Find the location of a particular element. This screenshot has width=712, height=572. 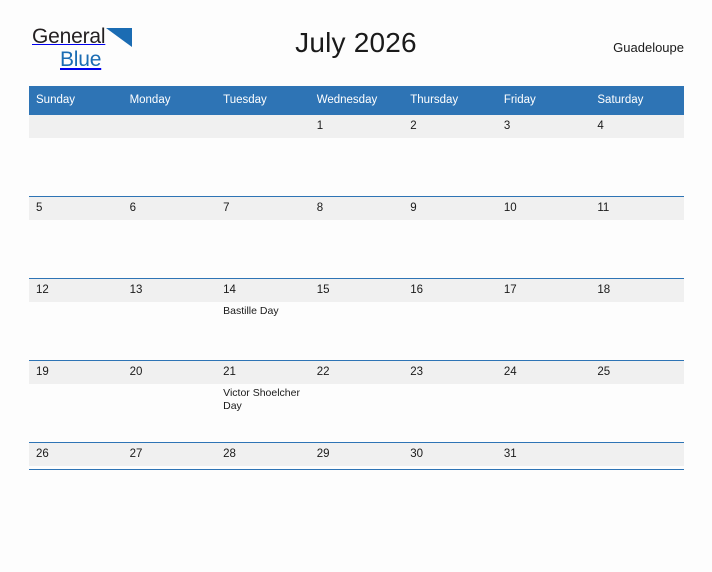

calendar-day-cell: 26 is located at coordinates (76, 456).